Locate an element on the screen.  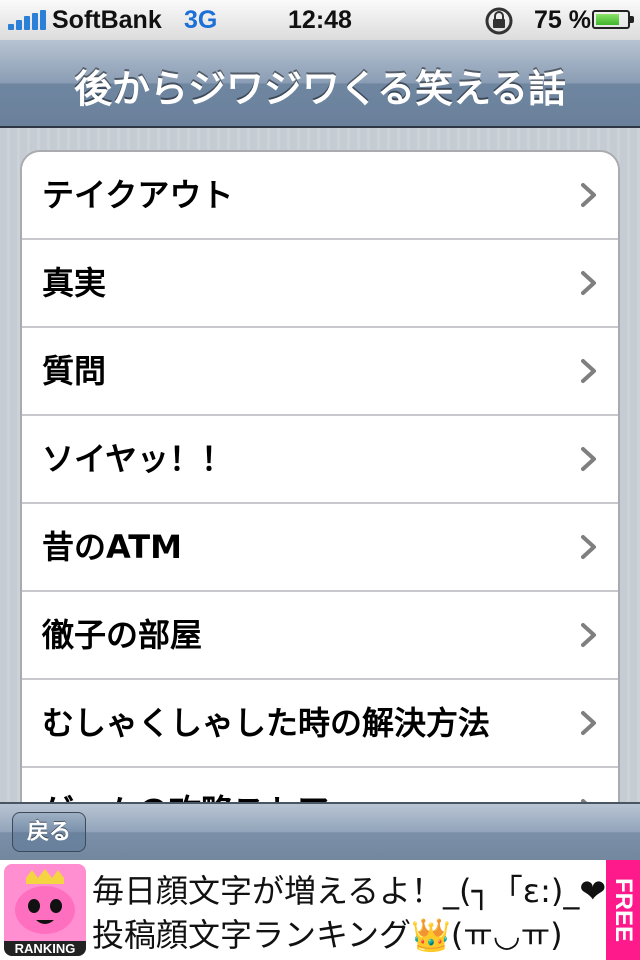
mascot-image: RANKING is located at coordinates (45, 910).